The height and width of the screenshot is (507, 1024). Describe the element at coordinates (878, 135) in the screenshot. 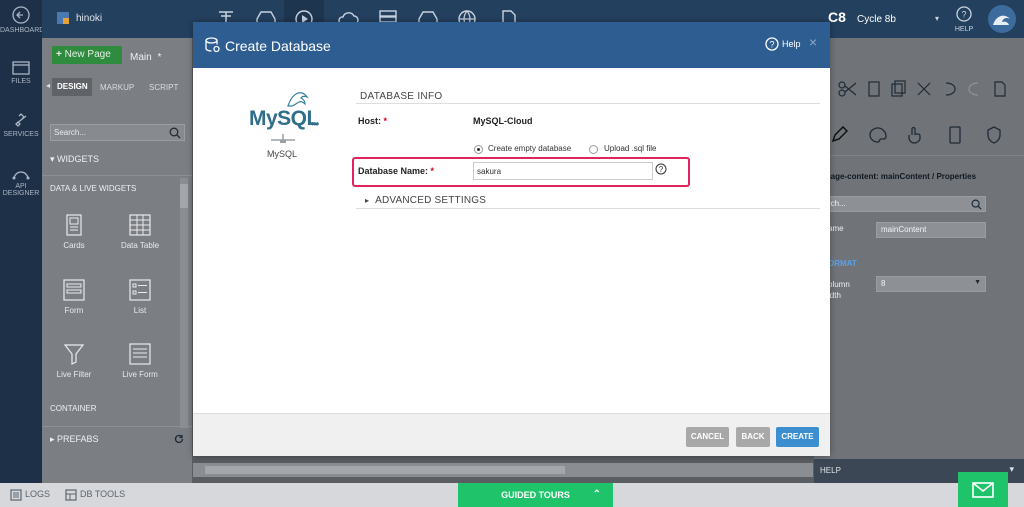

I see `style-palette-icon` at that location.